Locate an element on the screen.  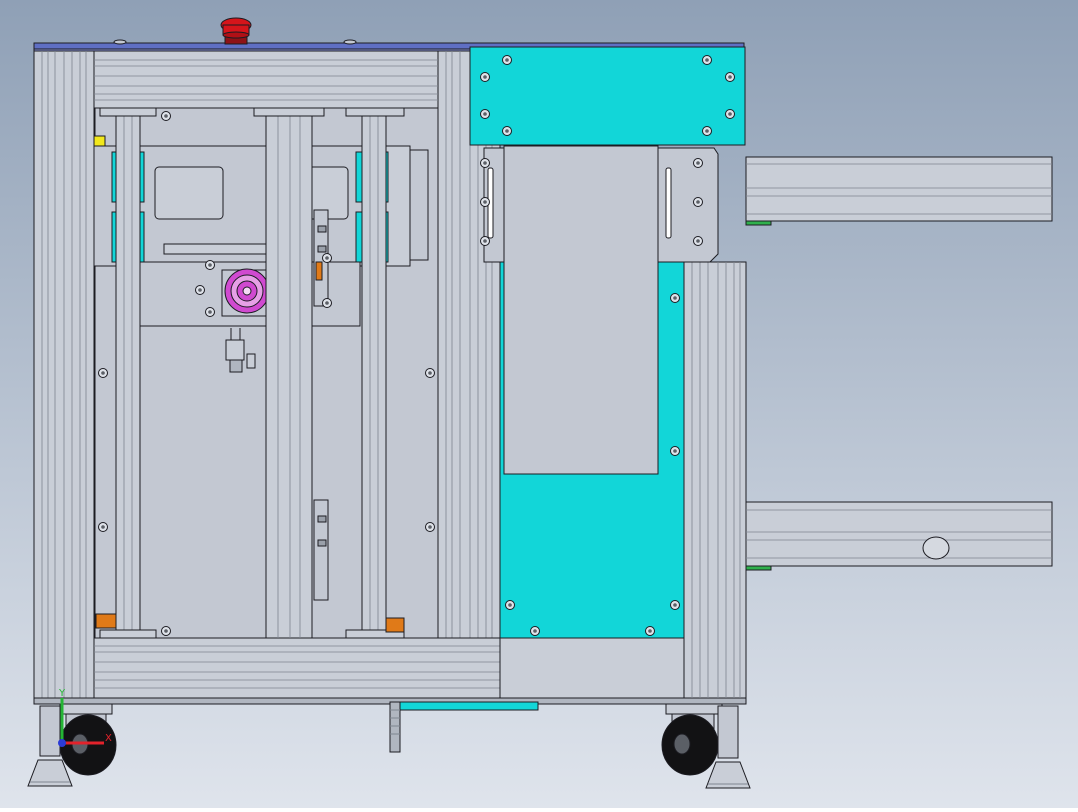
limit-switch-bracket is located at coordinates (321, 550).